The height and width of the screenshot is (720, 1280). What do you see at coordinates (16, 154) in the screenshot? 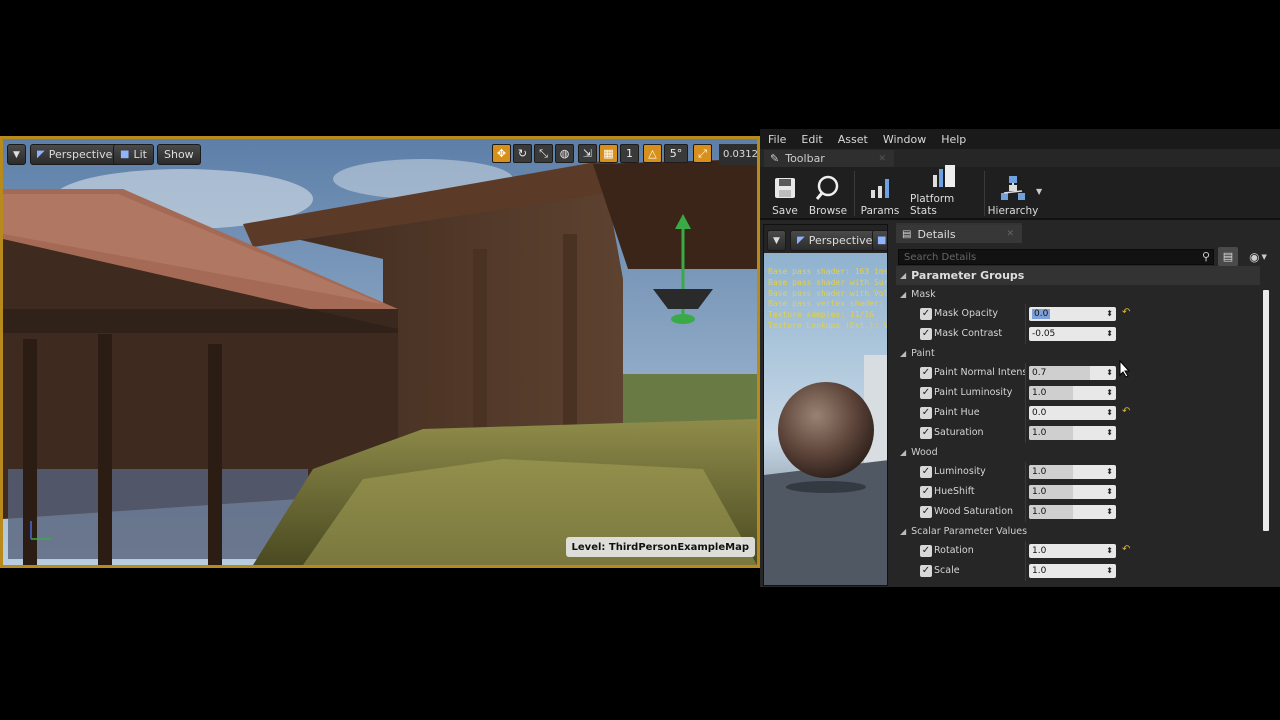
I see `viewport-options-button: ▼` at bounding box center [16, 154].